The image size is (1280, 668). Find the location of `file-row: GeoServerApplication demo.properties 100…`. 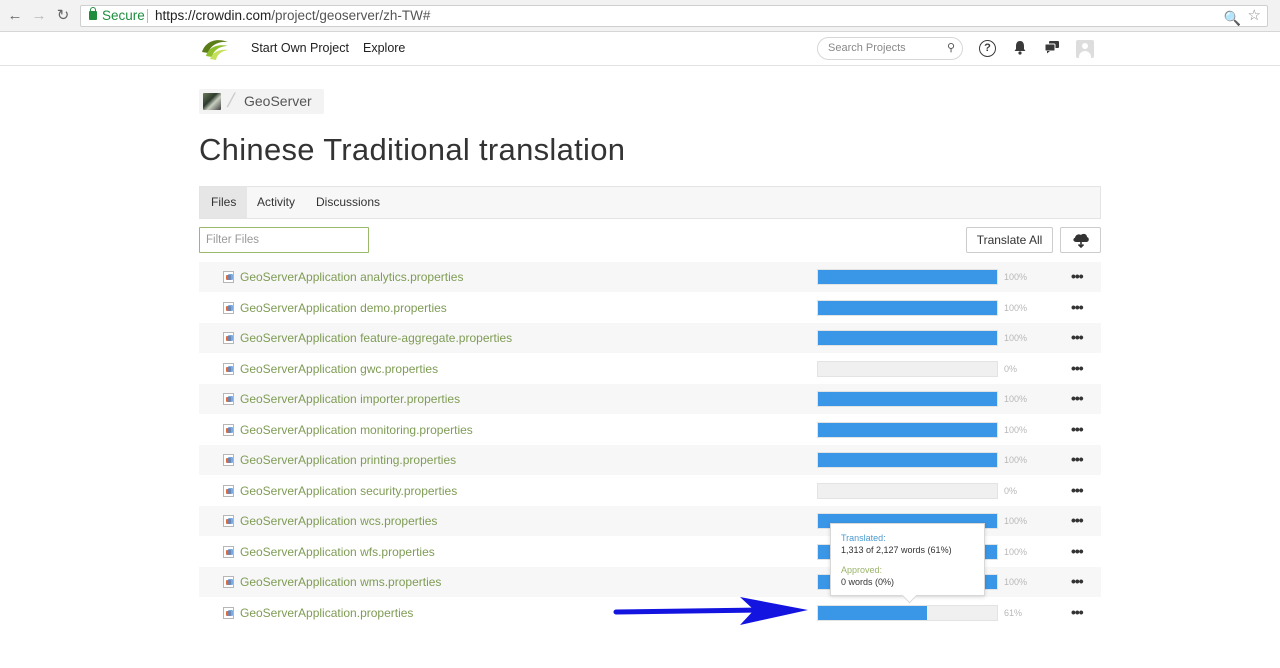

file-row: GeoServerApplication demo.properties 100… is located at coordinates (650, 308).